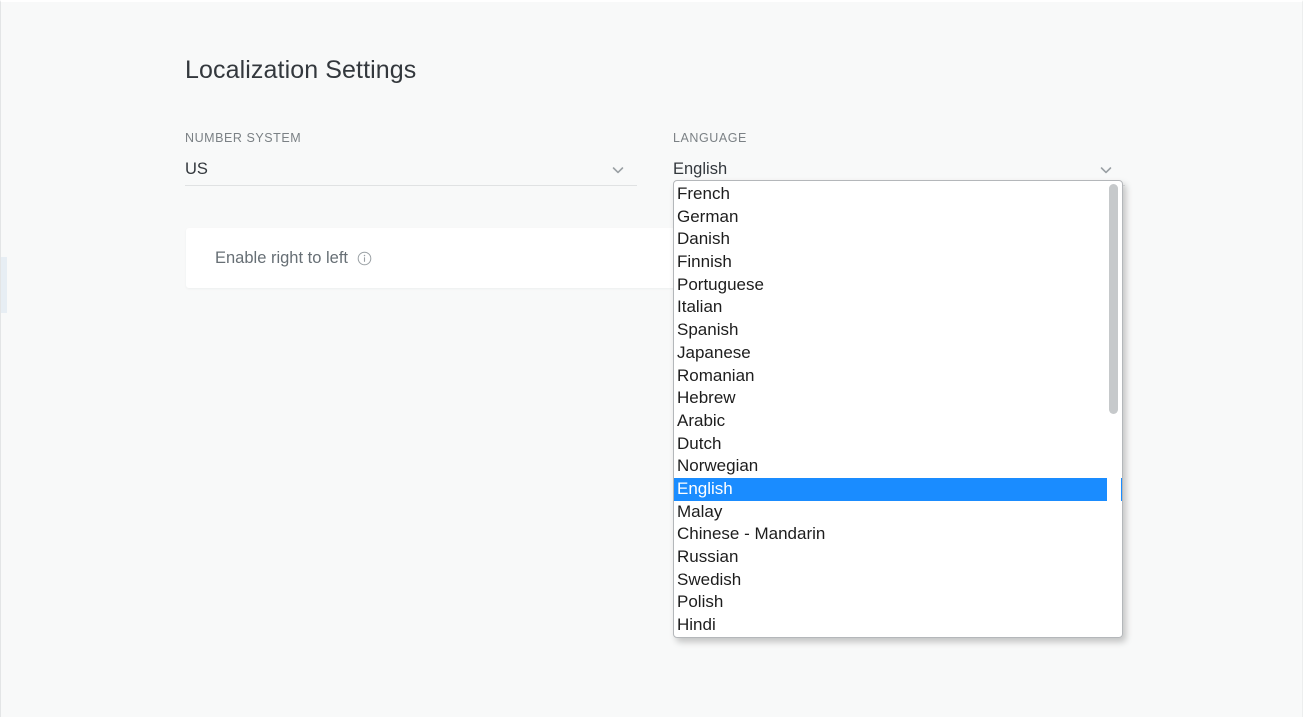 Image resolution: width=1303 pixels, height=717 pixels. Describe the element at coordinates (1113, 299) in the screenshot. I see `dropdown-scrollbar-thumb` at that location.